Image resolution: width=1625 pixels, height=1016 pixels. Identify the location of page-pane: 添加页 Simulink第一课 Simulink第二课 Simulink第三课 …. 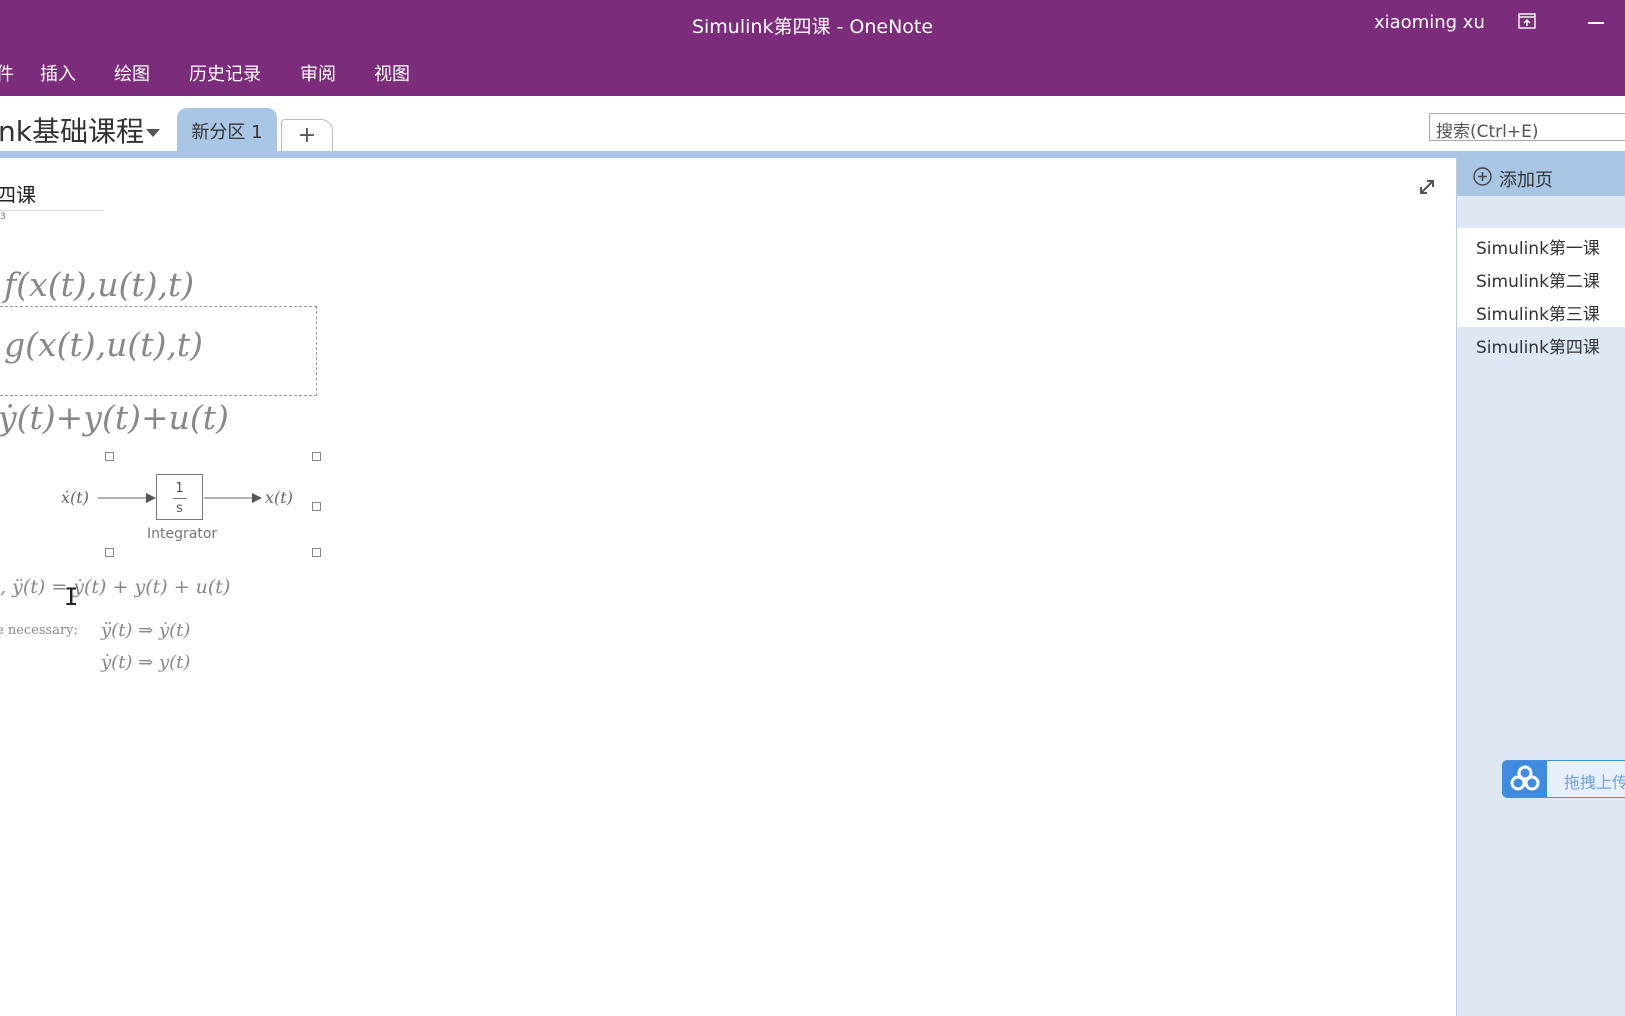
(1540, 587).